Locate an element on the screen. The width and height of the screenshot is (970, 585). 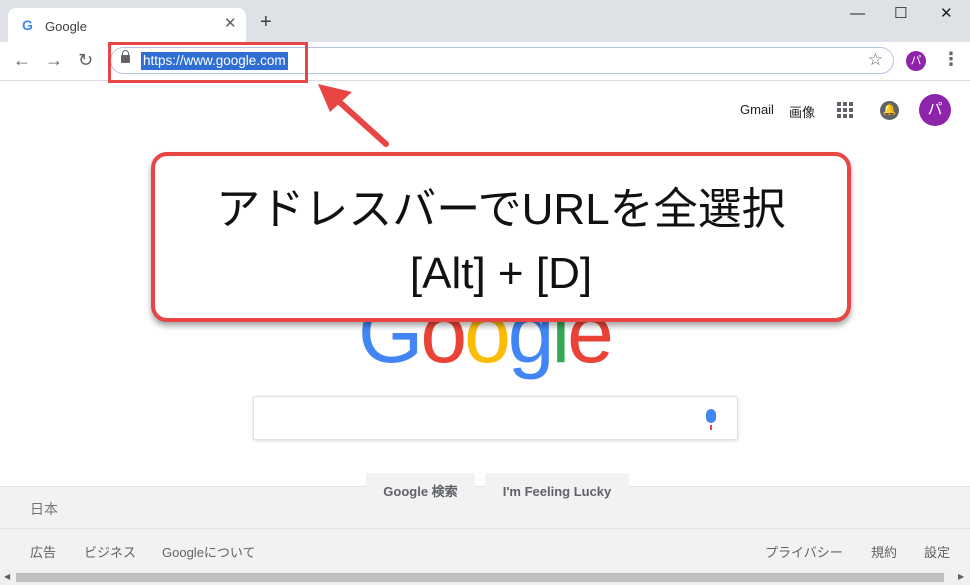
footer-link-business: ビジネス is located at coordinates (110, 551).